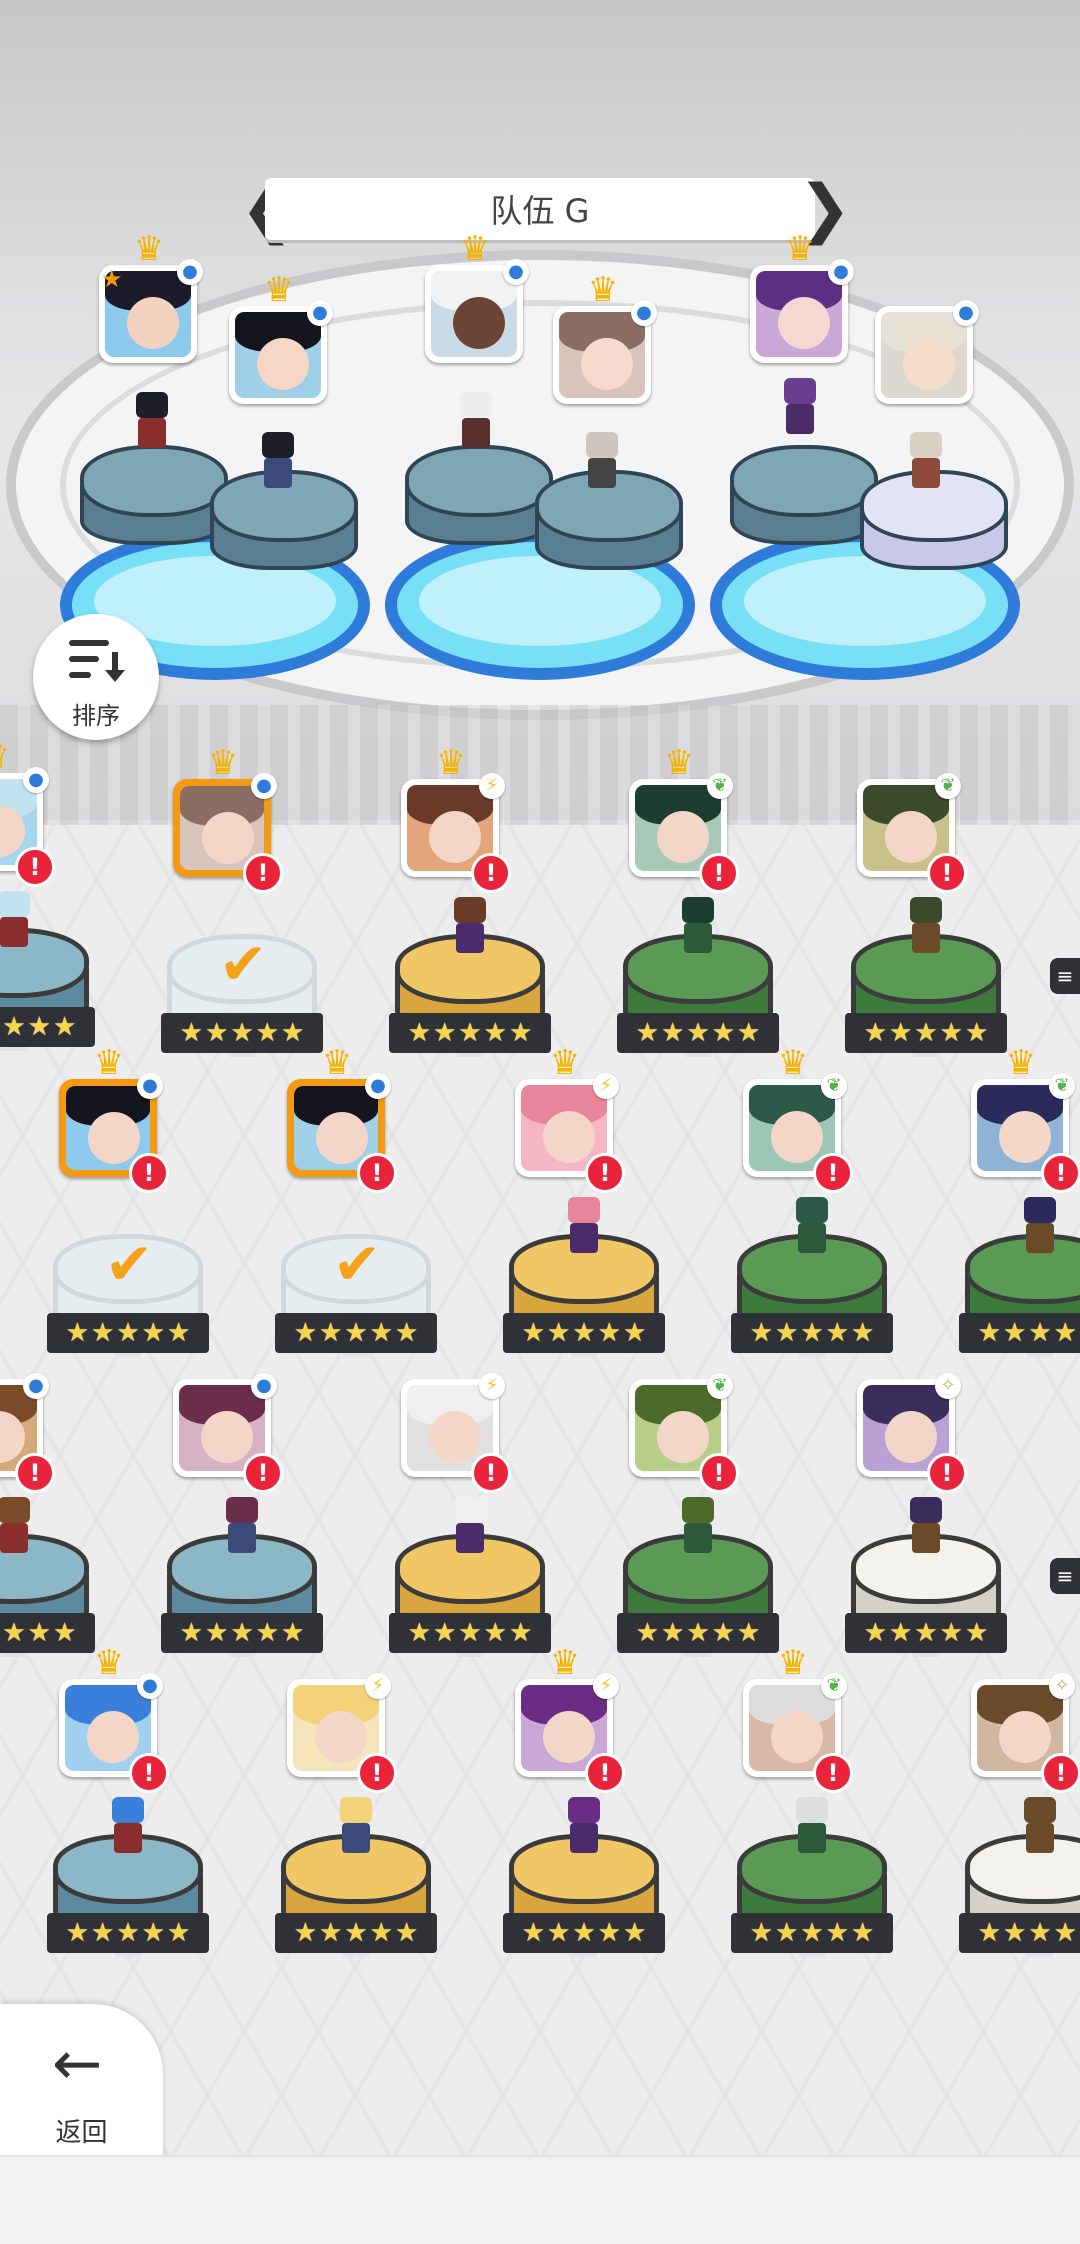 The width and height of the screenshot is (1080, 2244). Describe the element at coordinates (81, 2133) in the screenshot. I see `back-label: 返回` at that location.